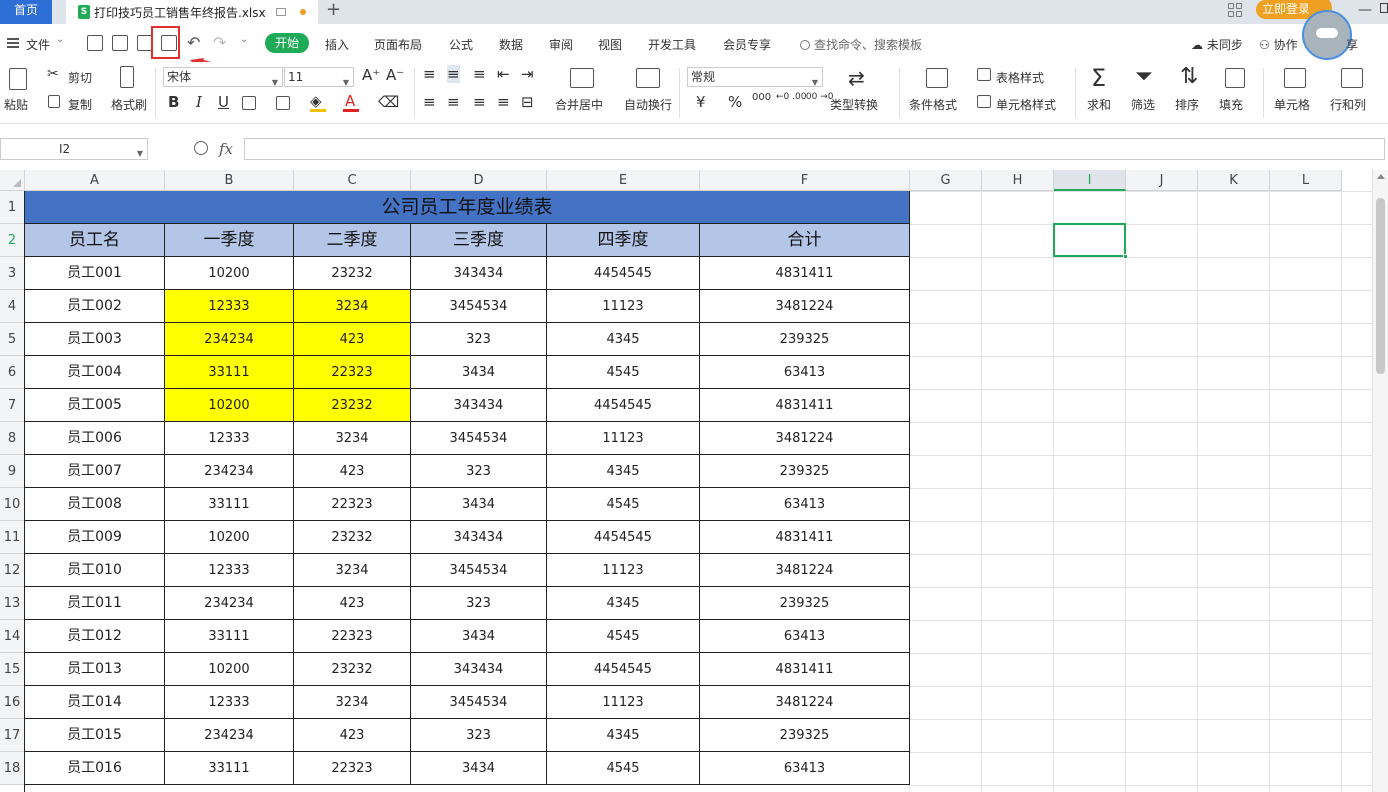 Image resolution: width=1388 pixels, height=792 pixels. I want to click on table-cell: 员工013, so click(95, 669).